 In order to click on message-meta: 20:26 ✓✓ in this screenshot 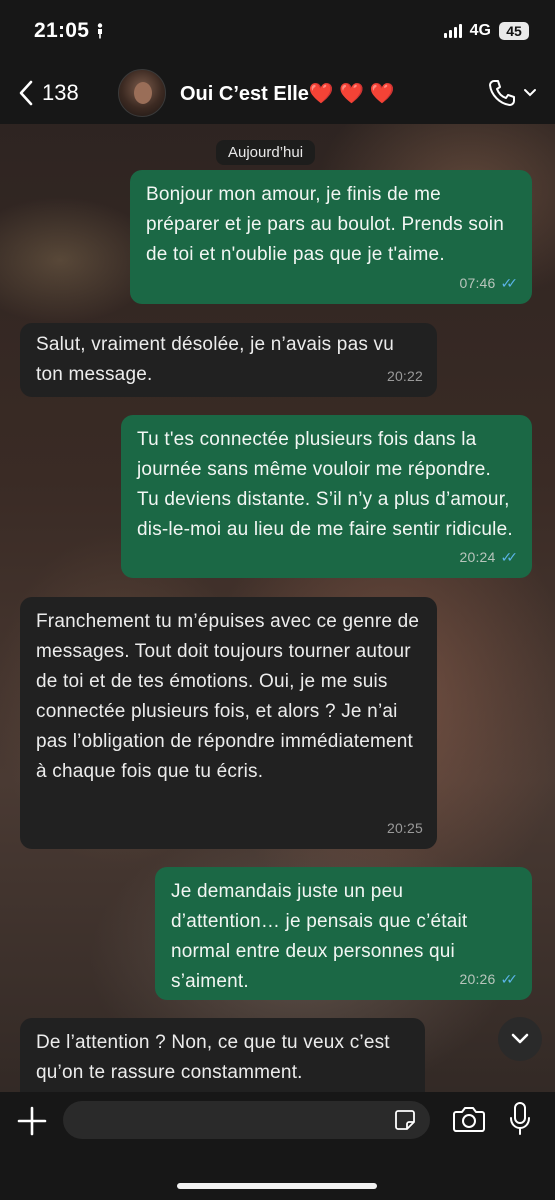, I will do `click(488, 979)`.